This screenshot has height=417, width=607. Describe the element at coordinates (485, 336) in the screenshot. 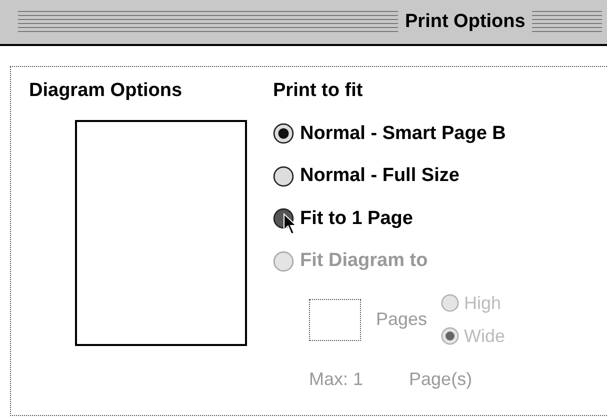

I see `option-label: Wide` at that location.